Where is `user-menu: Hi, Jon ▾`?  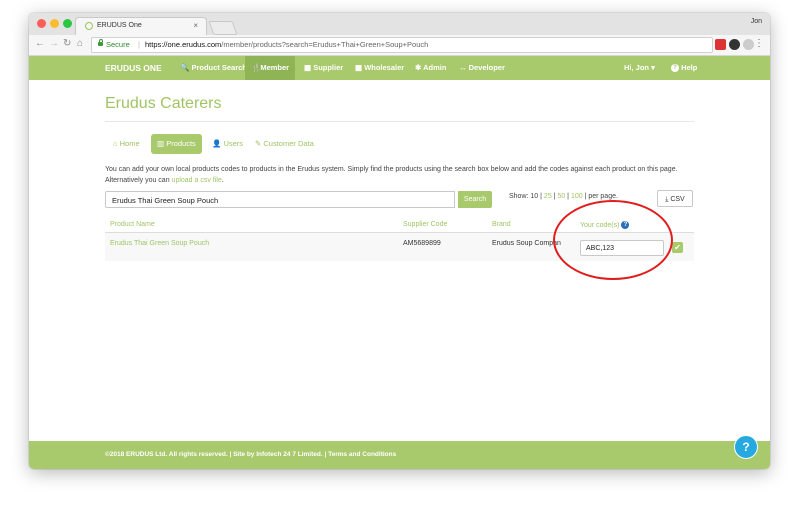 user-menu: Hi, Jon ▾ is located at coordinates (639, 68).